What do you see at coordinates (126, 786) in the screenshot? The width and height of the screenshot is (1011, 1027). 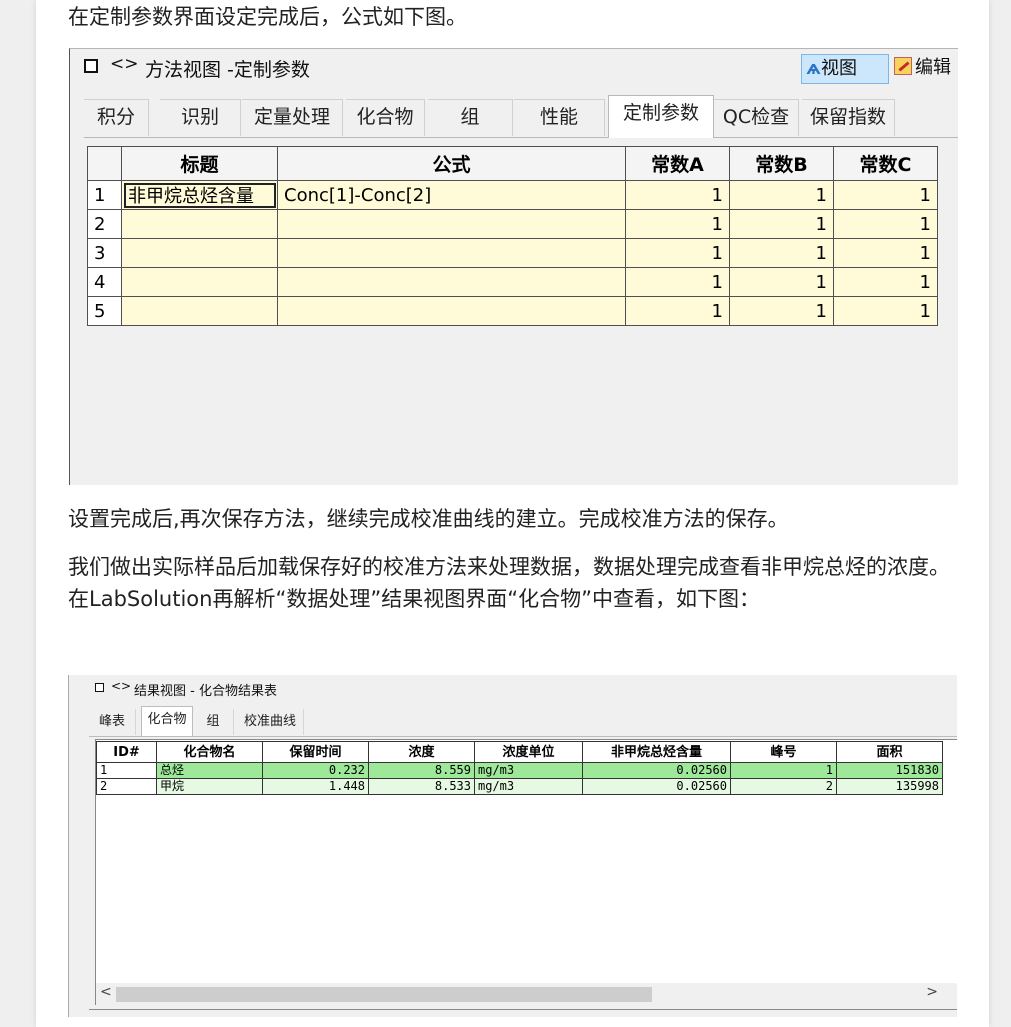 I see `id-cell: 2` at bounding box center [126, 786].